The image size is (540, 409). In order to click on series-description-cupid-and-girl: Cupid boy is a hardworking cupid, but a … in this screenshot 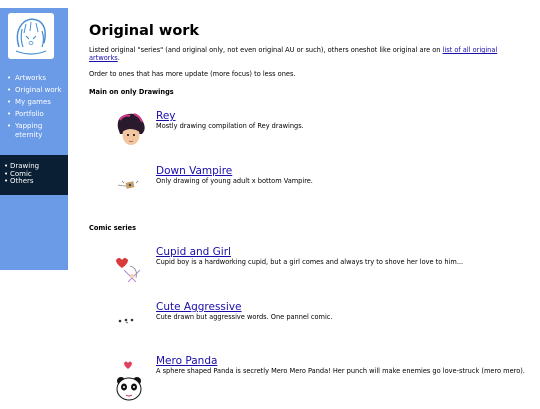, I will do `click(310, 262)`.